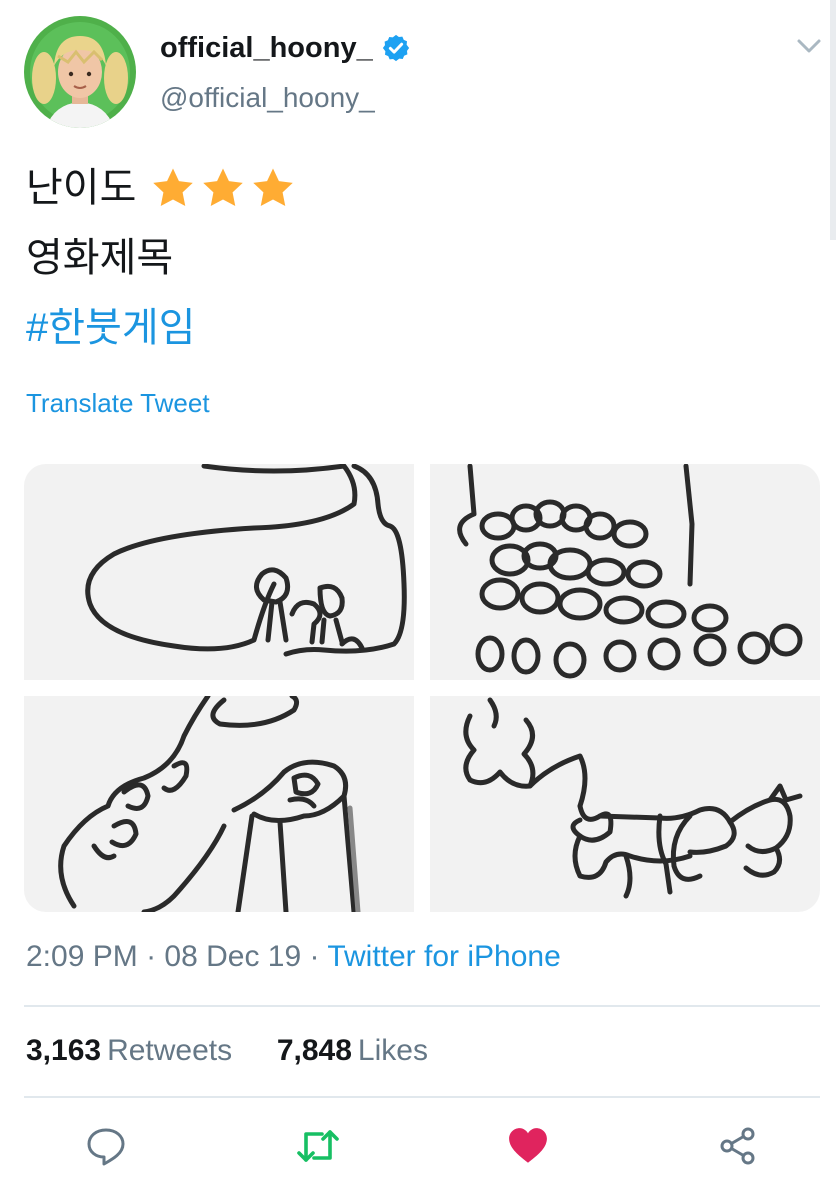 Image resolution: width=836 pixels, height=1200 pixels. What do you see at coordinates (314, 1050) in the screenshot?
I see `likes-count: 7,848` at bounding box center [314, 1050].